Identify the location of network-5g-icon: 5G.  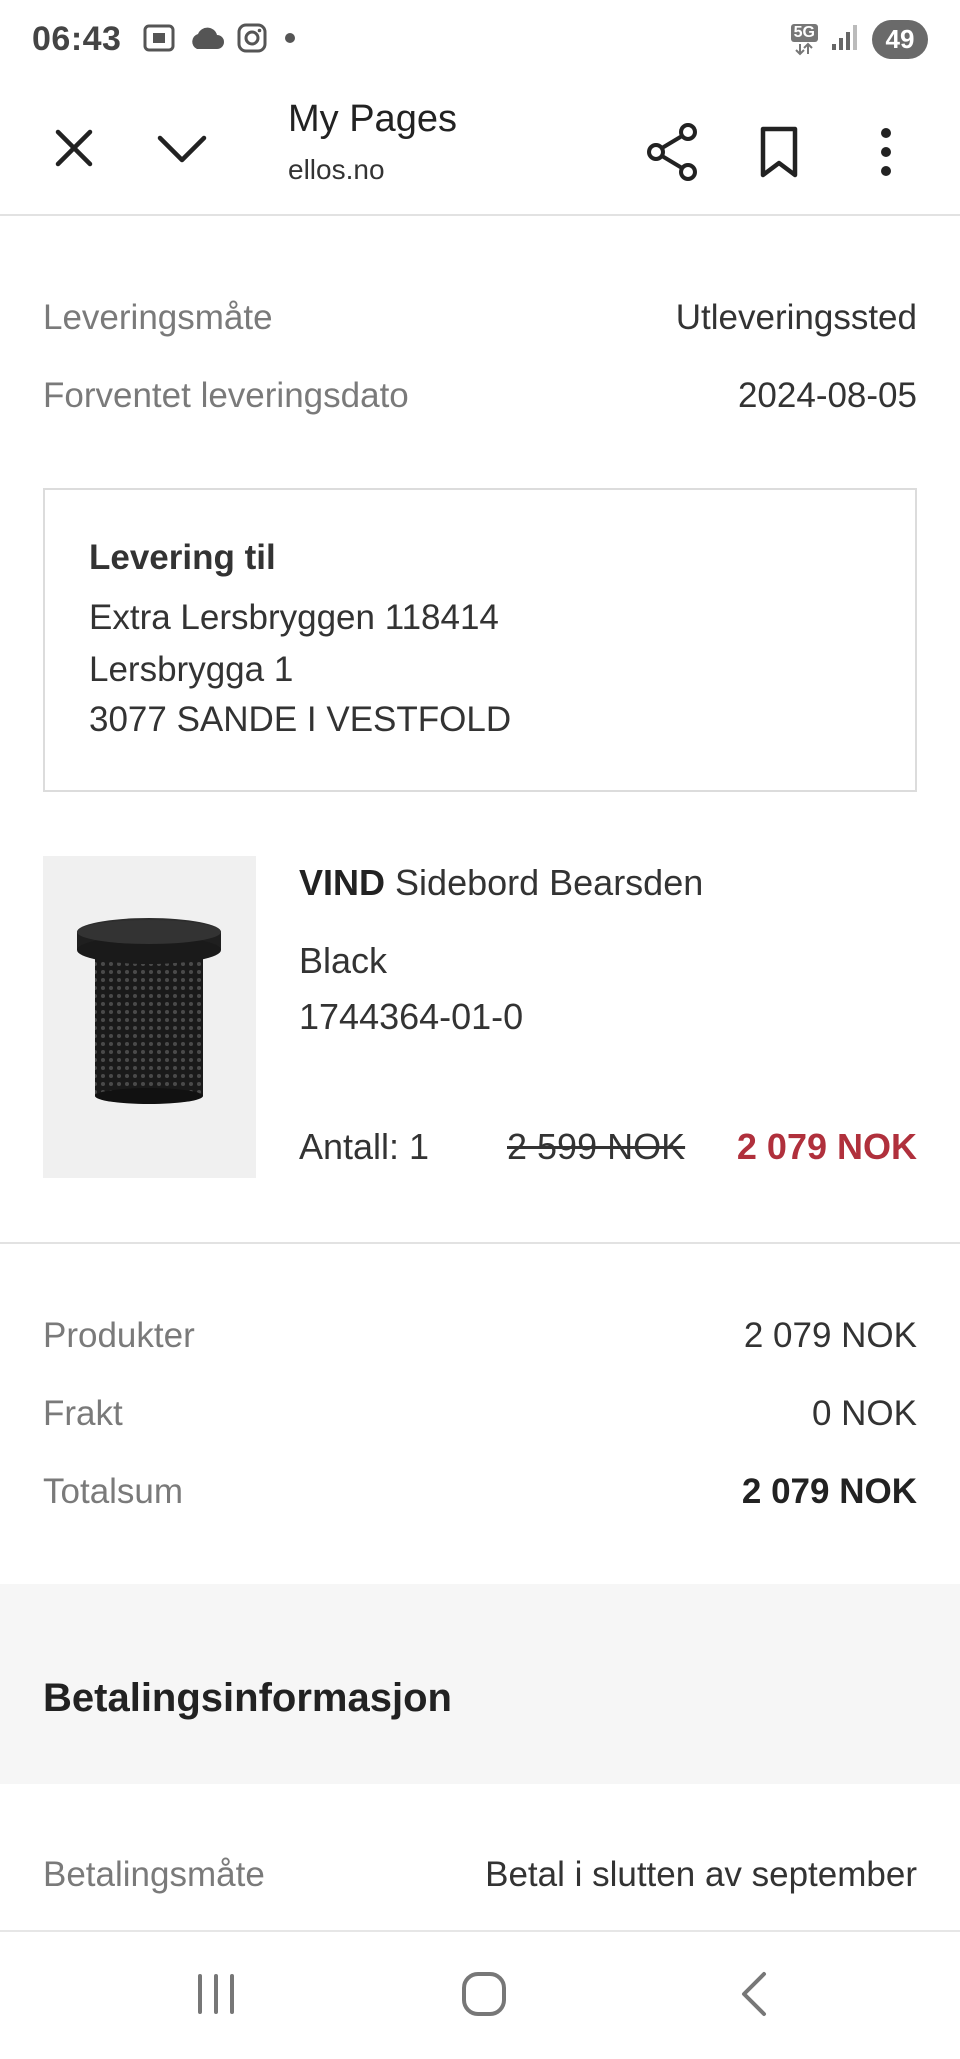
(804, 39).